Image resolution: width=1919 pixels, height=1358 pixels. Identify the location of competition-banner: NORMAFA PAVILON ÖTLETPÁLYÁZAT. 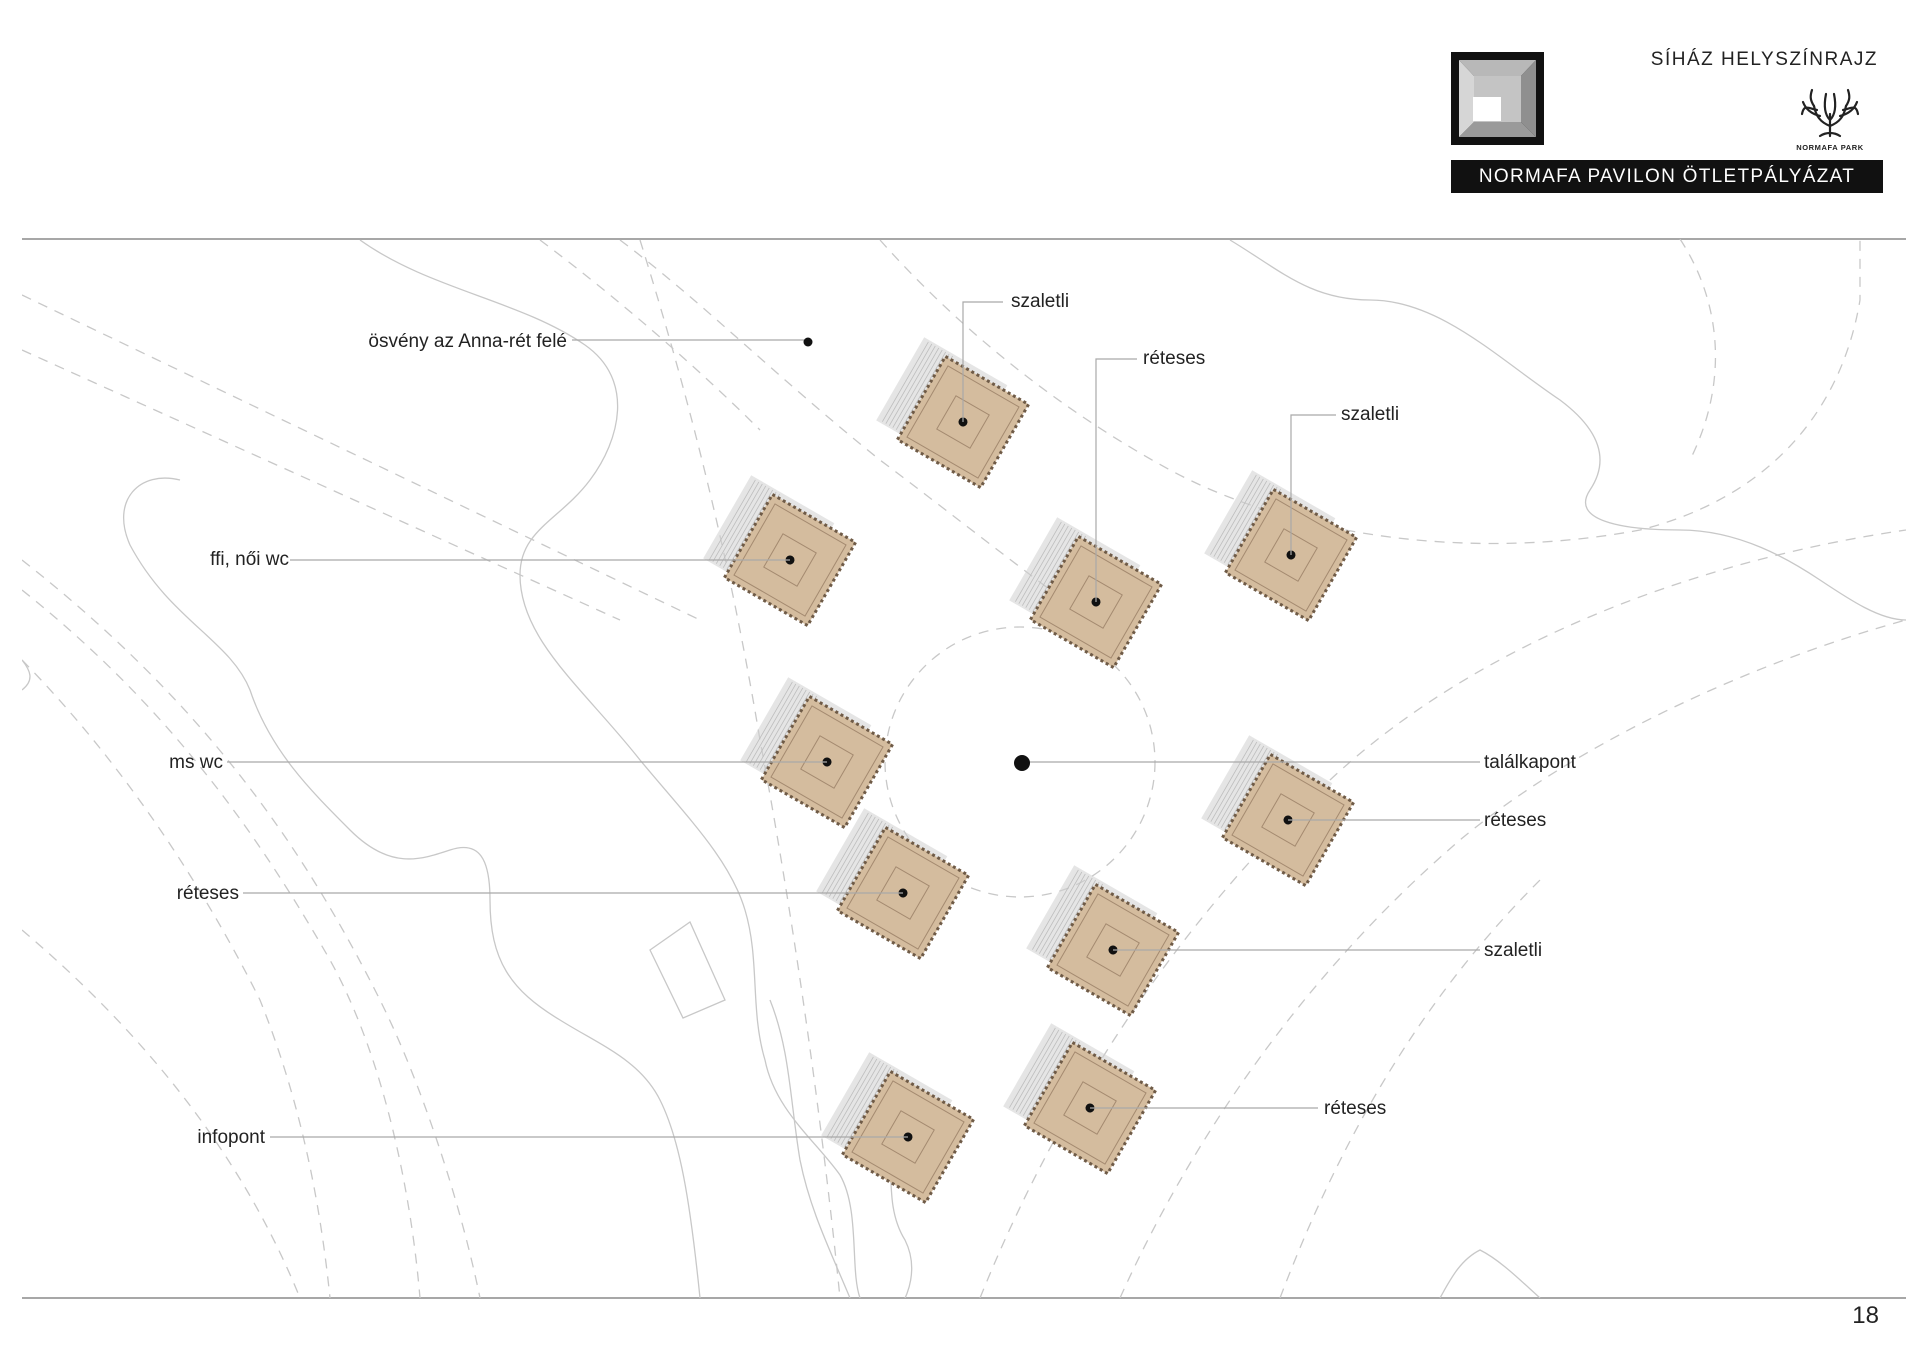
(1667, 176).